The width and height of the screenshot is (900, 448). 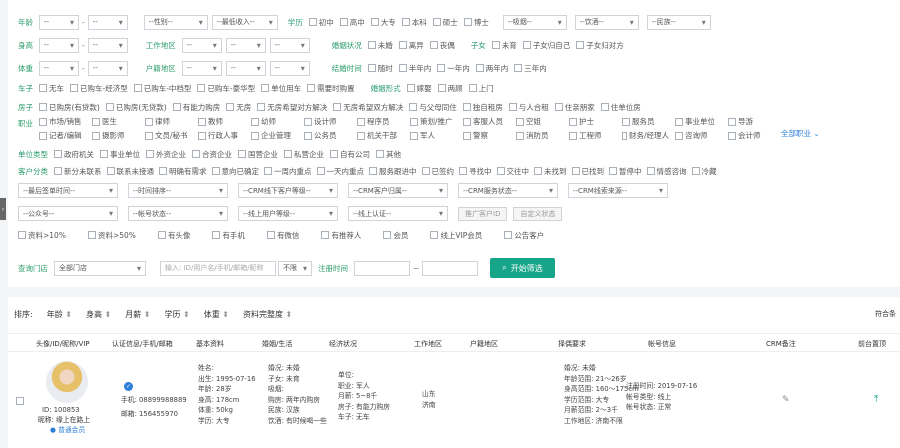 I want to click on job-option: 文员/秘书, so click(x=168, y=135).